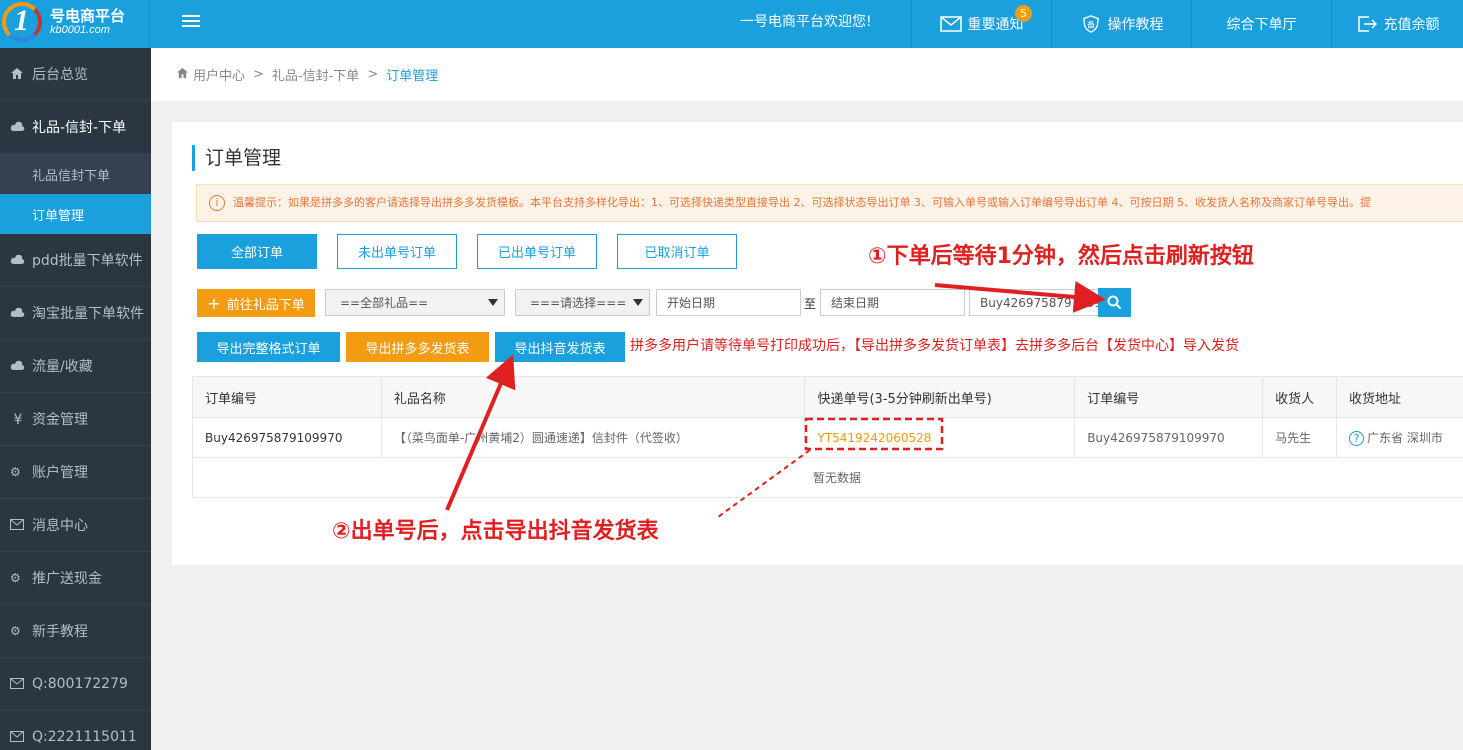  I want to click on search-icon, so click(1114, 302).